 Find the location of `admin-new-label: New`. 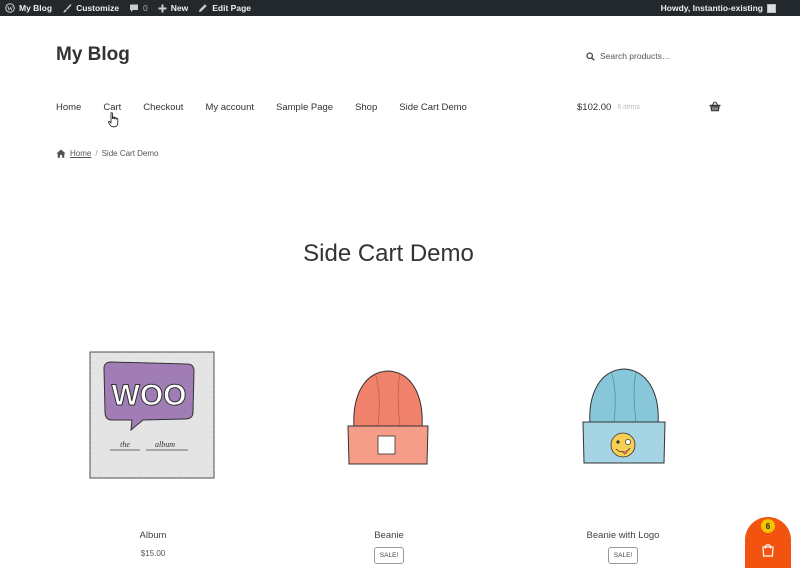

admin-new-label: New is located at coordinates (179, 8).